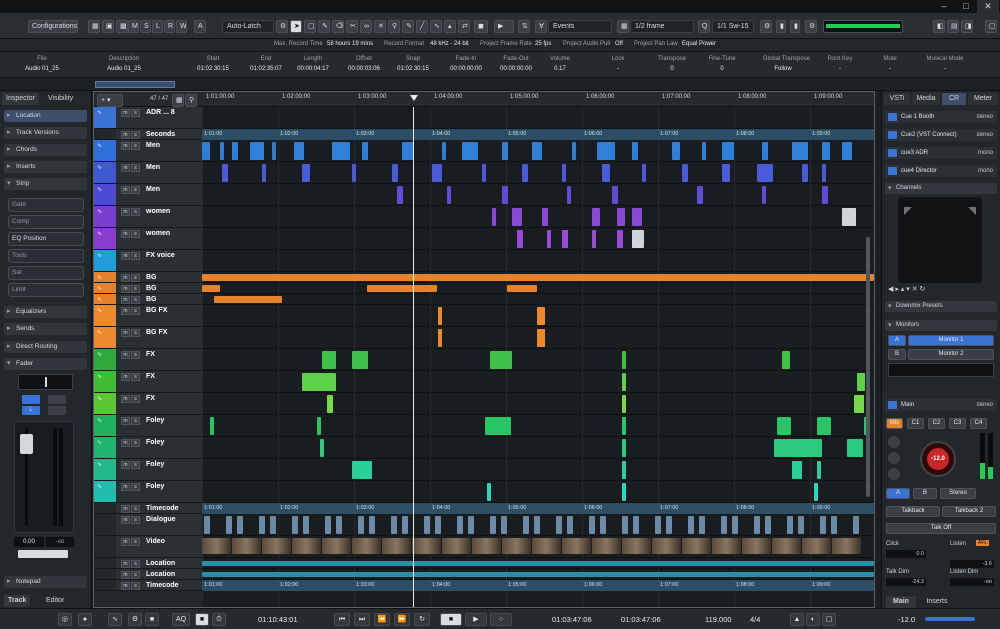 Image resolution: width=1000 pixels, height=629 pixels. Describe the element at coordinates (324, 26) in the screenshot. I see `pencil-tool-icon: ✎` at that location.